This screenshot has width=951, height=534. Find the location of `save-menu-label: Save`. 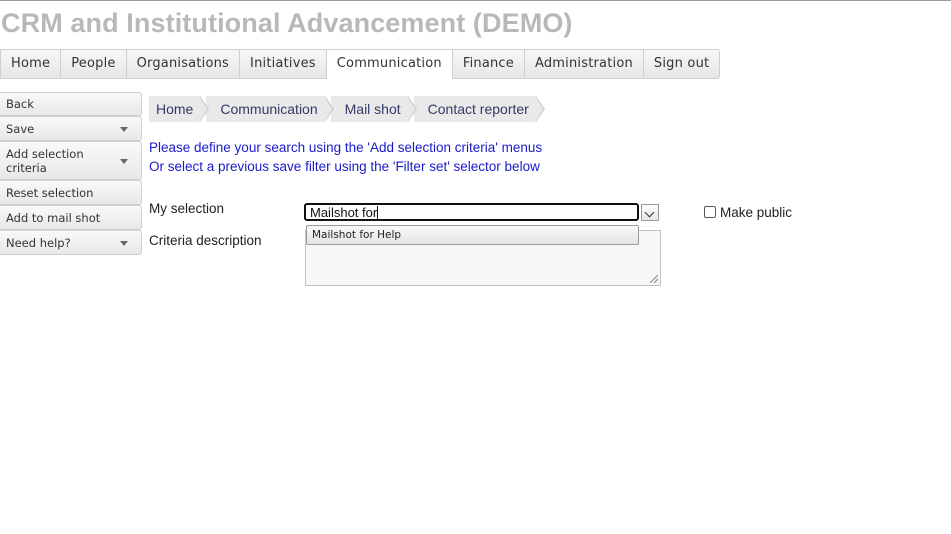

save-menu-label: Save is located at coordinates (20, 128).